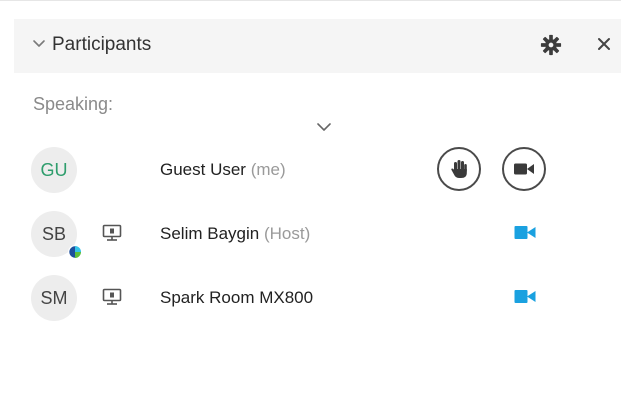 The height and width of the screenshot is (408, 621). I want to click on participants-header: Participants, so click(317, 46).